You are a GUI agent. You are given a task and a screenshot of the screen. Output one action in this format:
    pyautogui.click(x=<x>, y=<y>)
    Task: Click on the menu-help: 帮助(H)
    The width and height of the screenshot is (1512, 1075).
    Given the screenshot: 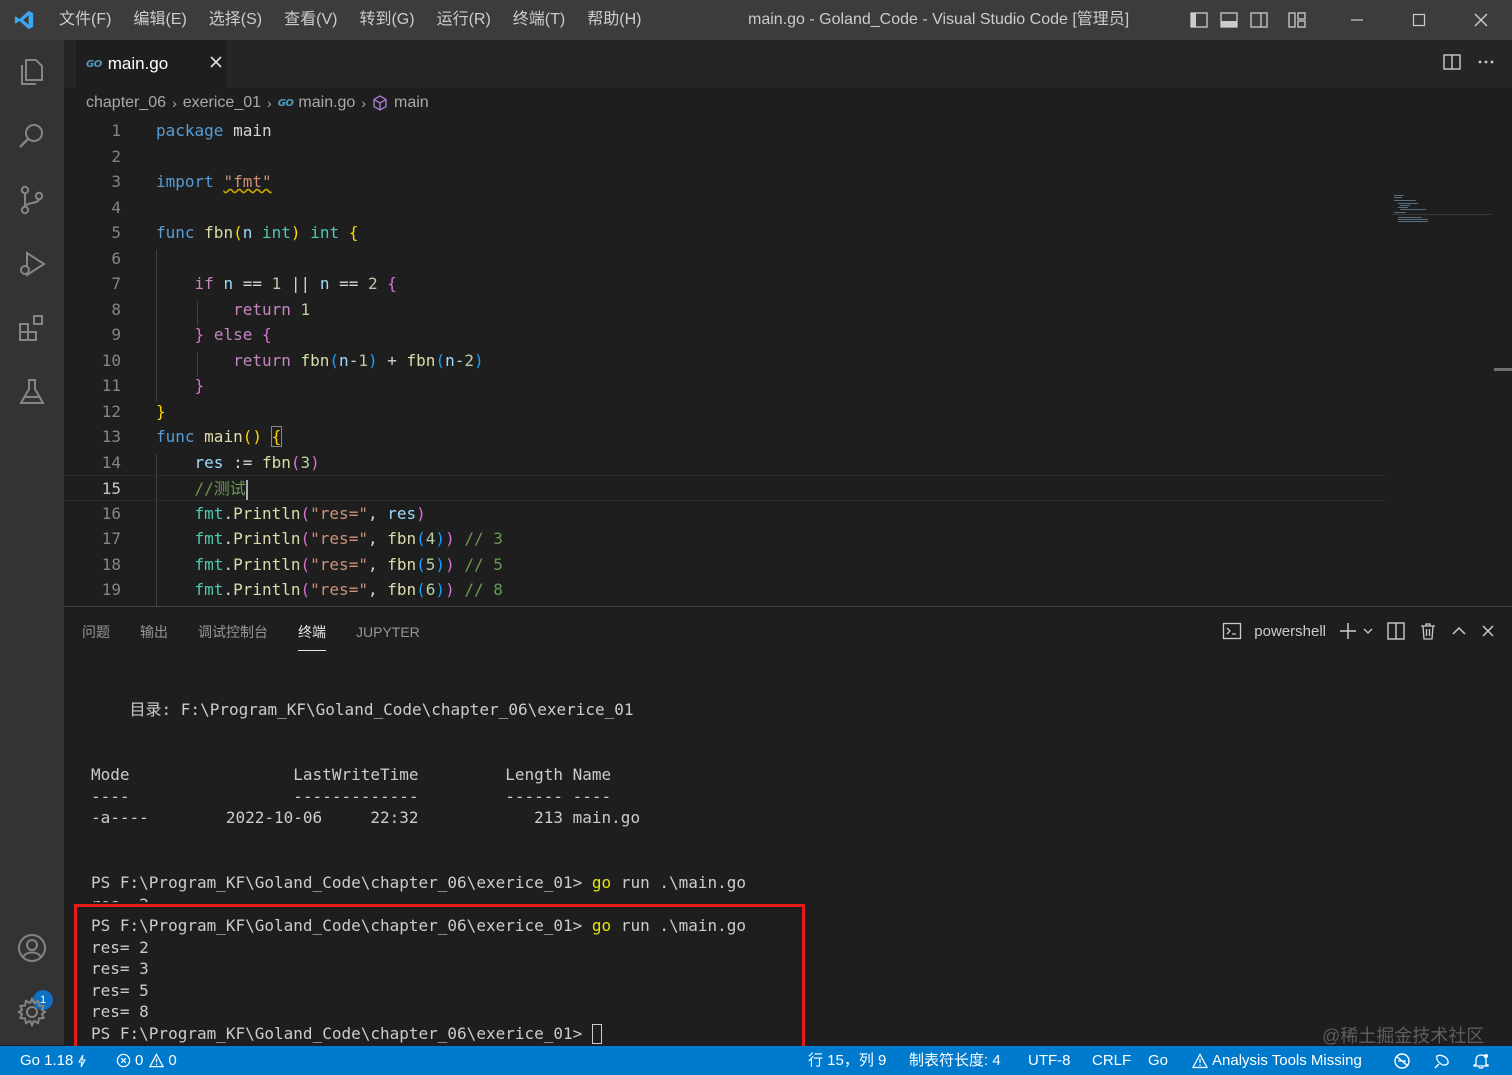 What is the action you would take?
    pyautogui.click(x=614, y=20)
    